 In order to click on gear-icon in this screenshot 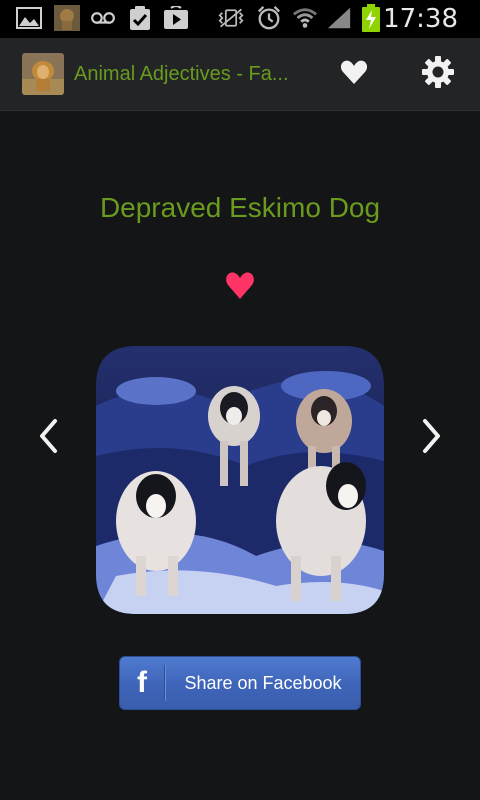, I will do `click(438, 74)`.